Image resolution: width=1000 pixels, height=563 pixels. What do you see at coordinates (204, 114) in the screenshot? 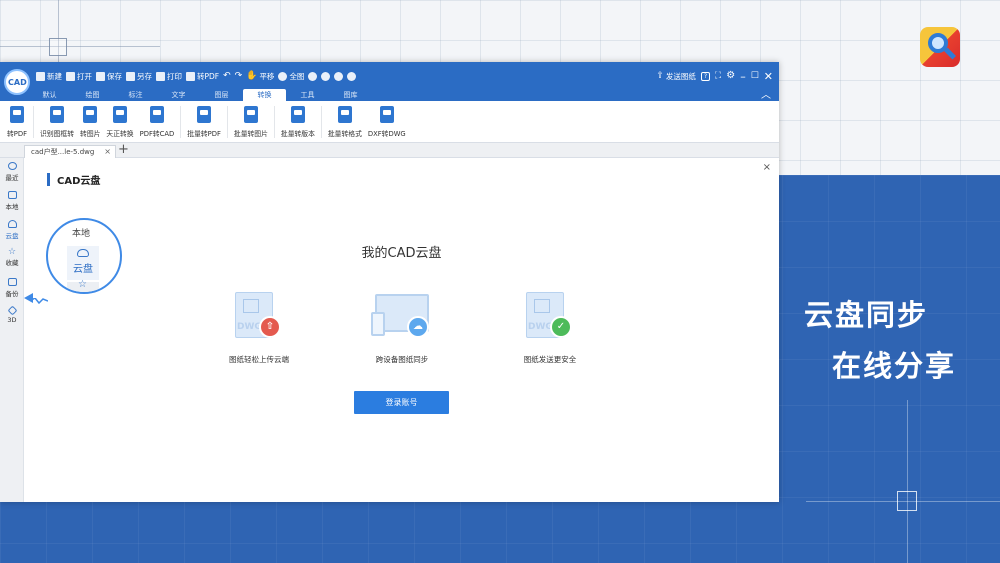
I see `batch-pdf-icon` at bounding box center [204, 114].